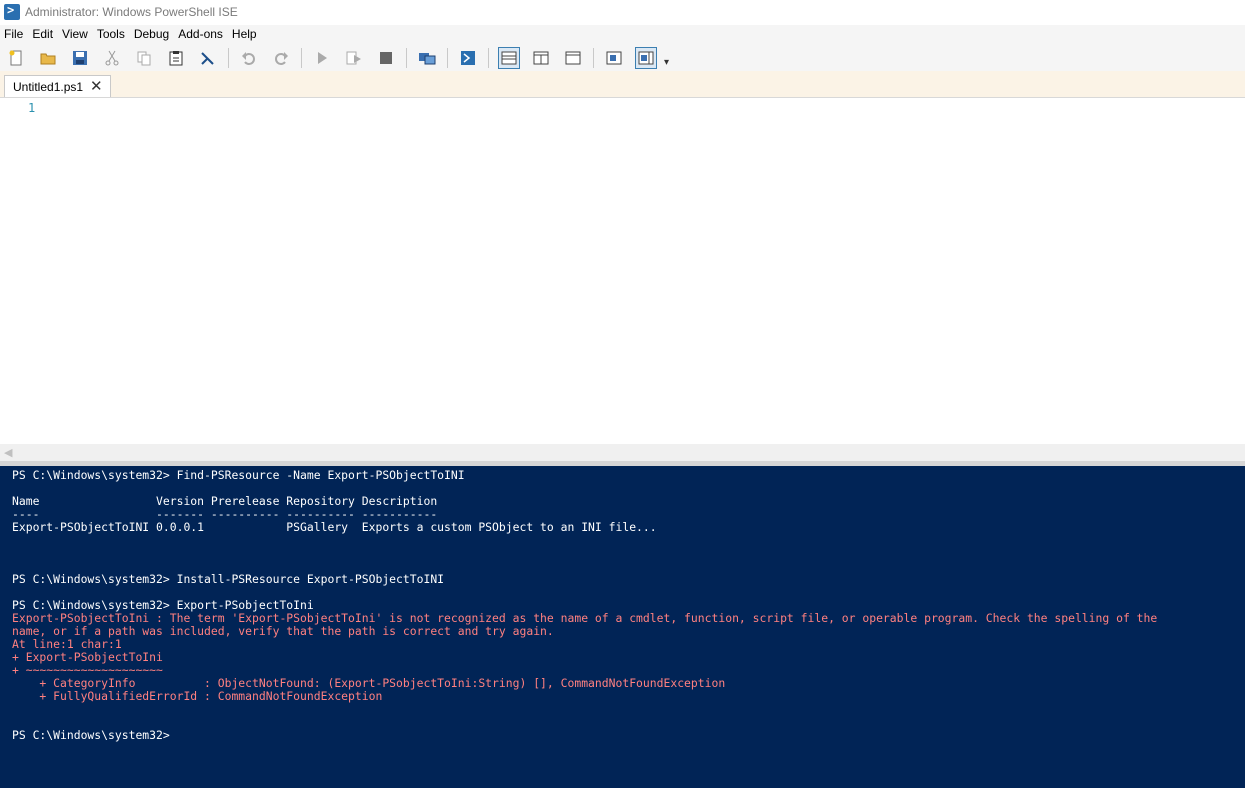 The height and width of the screenshot is (788, 1245). What do you see at coordinates (509, 57) in the screenshot?
I see `show-script-pane-top-icon` at bounding box center [509, 57].